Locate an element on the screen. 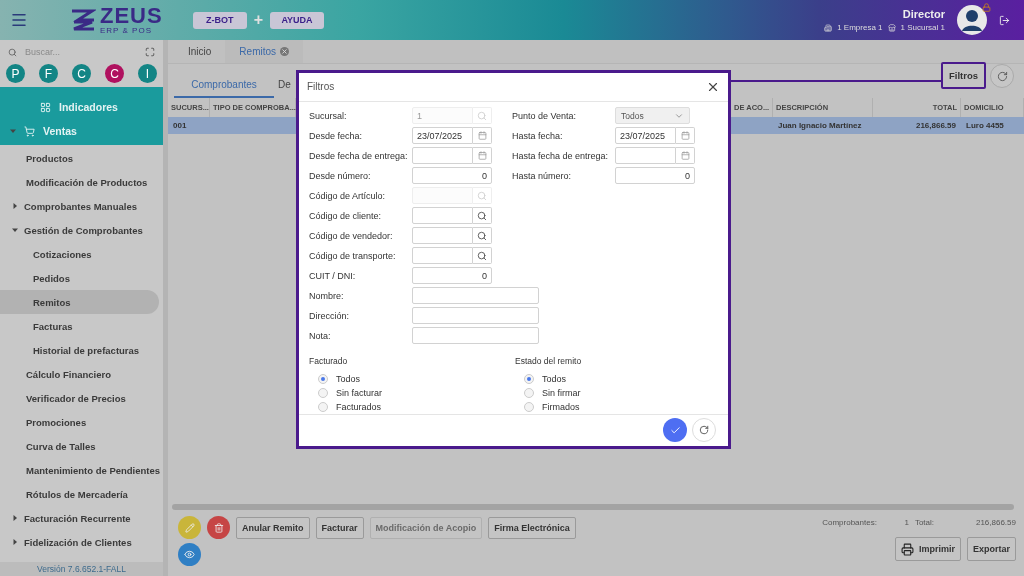 Image resolution: width=1024 pixels, height=576 pixels. tab: Inicio is located at coordinates (200, 51).